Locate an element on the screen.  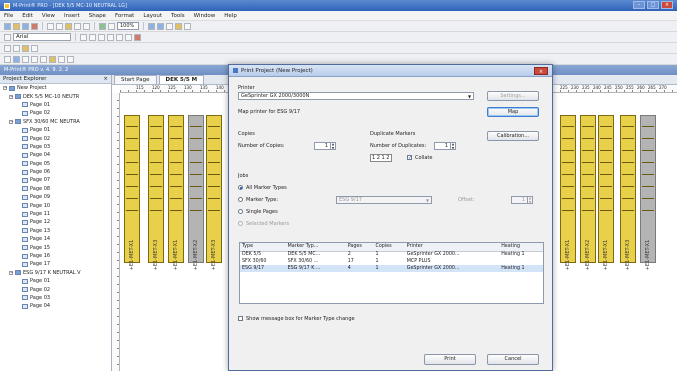
tree-page: Page 10 is located at coordinates (55, 205).